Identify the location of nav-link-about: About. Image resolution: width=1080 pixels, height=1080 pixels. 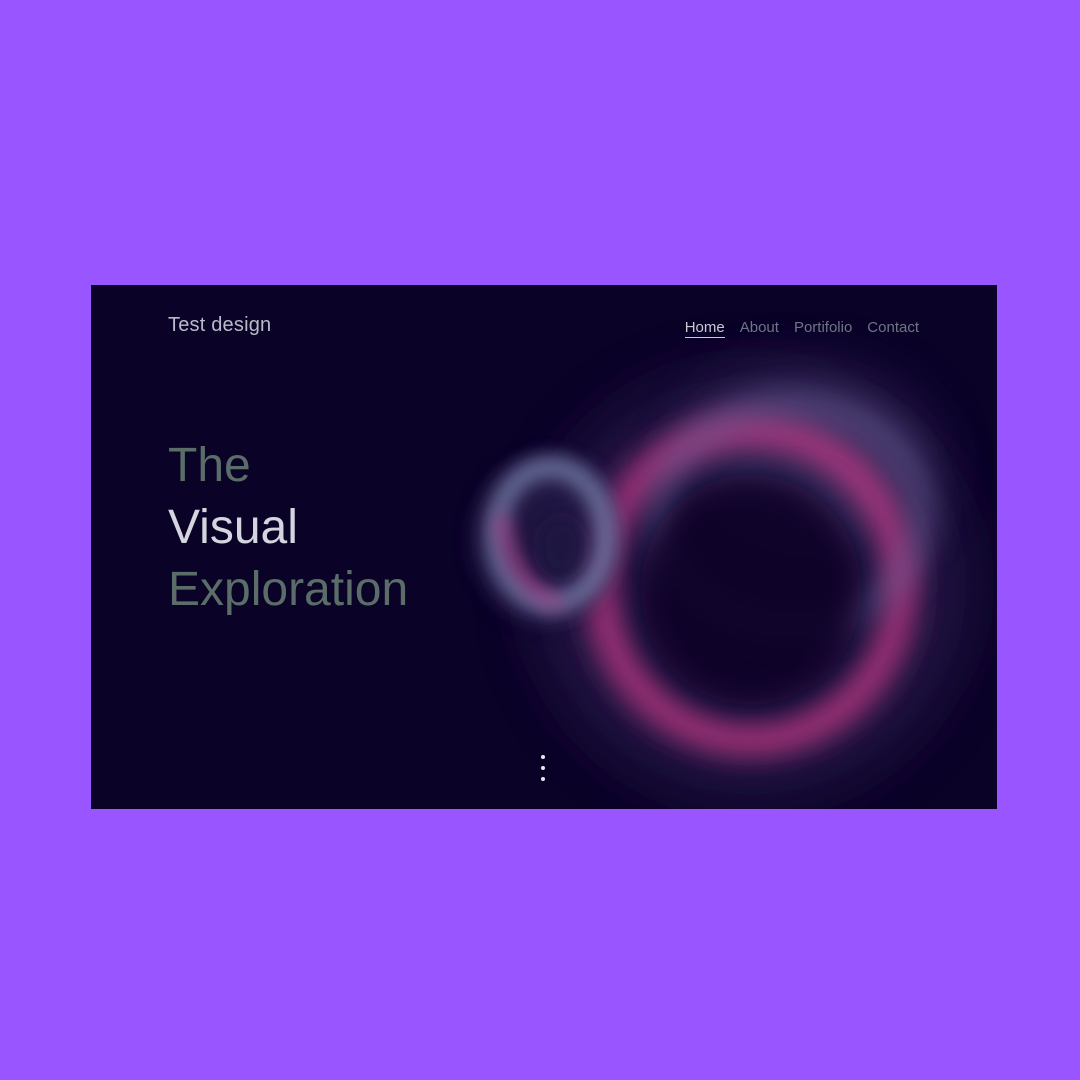
(759, 328).